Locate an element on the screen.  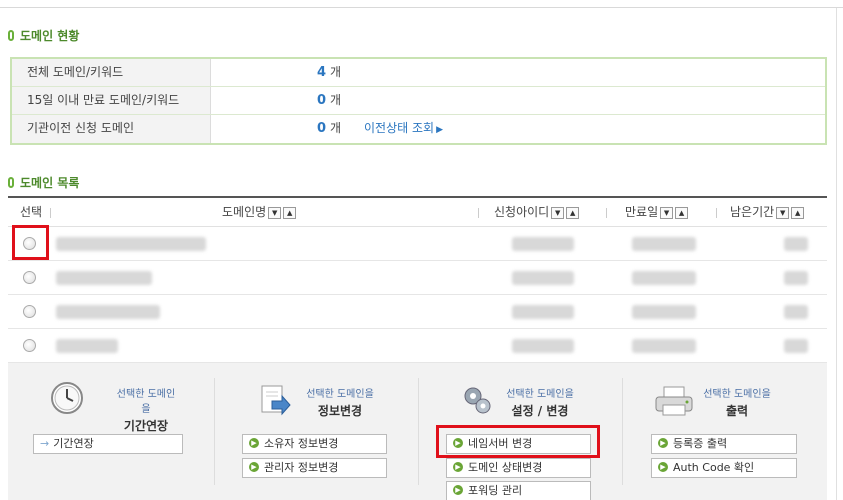
printer-icon is located at coordinates (674, 402).